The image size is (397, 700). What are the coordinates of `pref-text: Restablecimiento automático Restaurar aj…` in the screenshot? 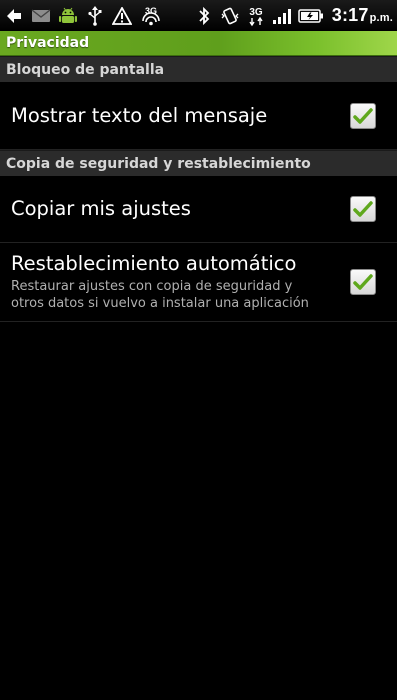 It's located at (204, 282).